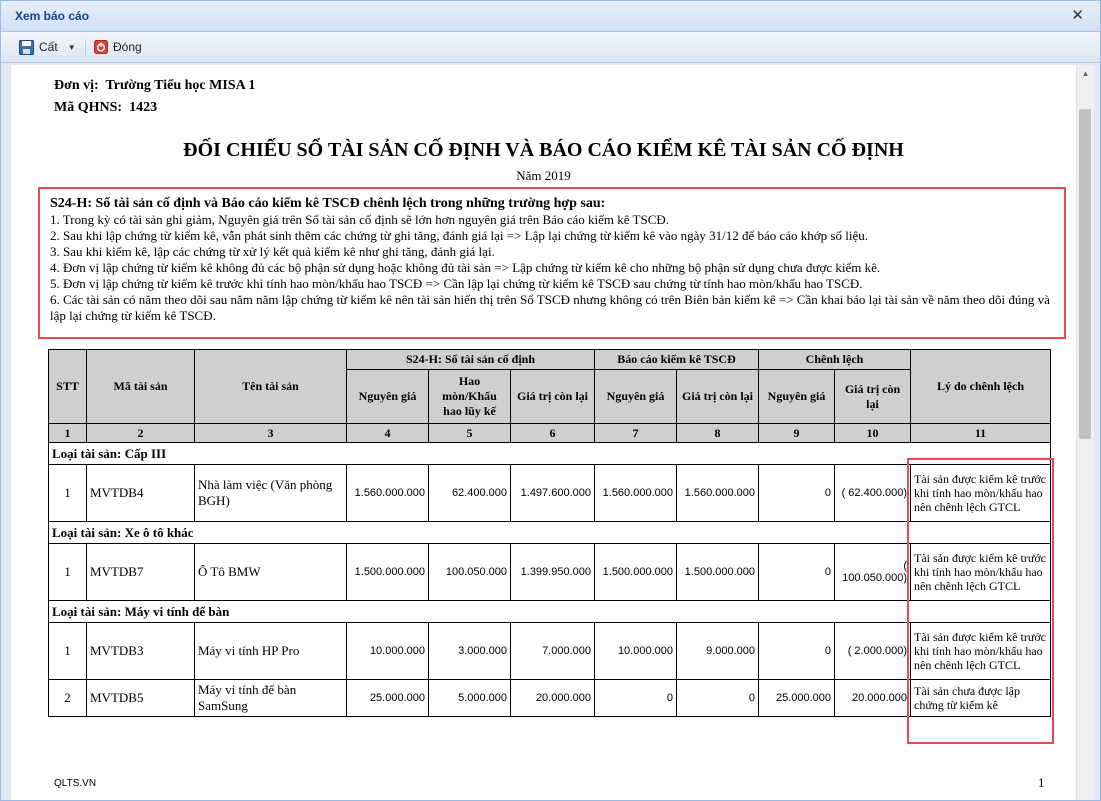  What do you see at coordinates (873, 698) in the screenshot?
I see `cell-diff-residual-value: 20.000.000` at bounding box center [873, 698].